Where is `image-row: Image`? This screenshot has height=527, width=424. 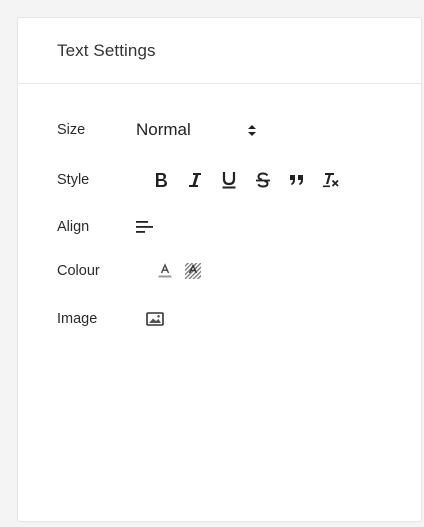 image-row: Image is located at coordinates (111, 319).